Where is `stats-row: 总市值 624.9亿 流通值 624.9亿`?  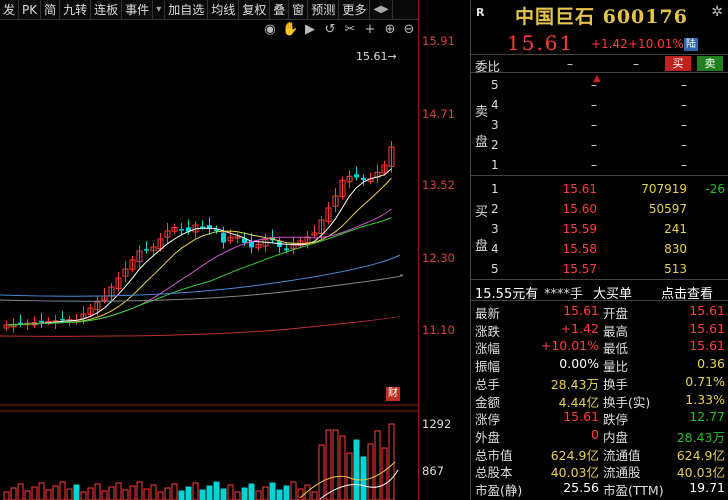 stats-row: 总市值 624.9亿 流通值 624.9亿 is located at coordinates (599, 454).